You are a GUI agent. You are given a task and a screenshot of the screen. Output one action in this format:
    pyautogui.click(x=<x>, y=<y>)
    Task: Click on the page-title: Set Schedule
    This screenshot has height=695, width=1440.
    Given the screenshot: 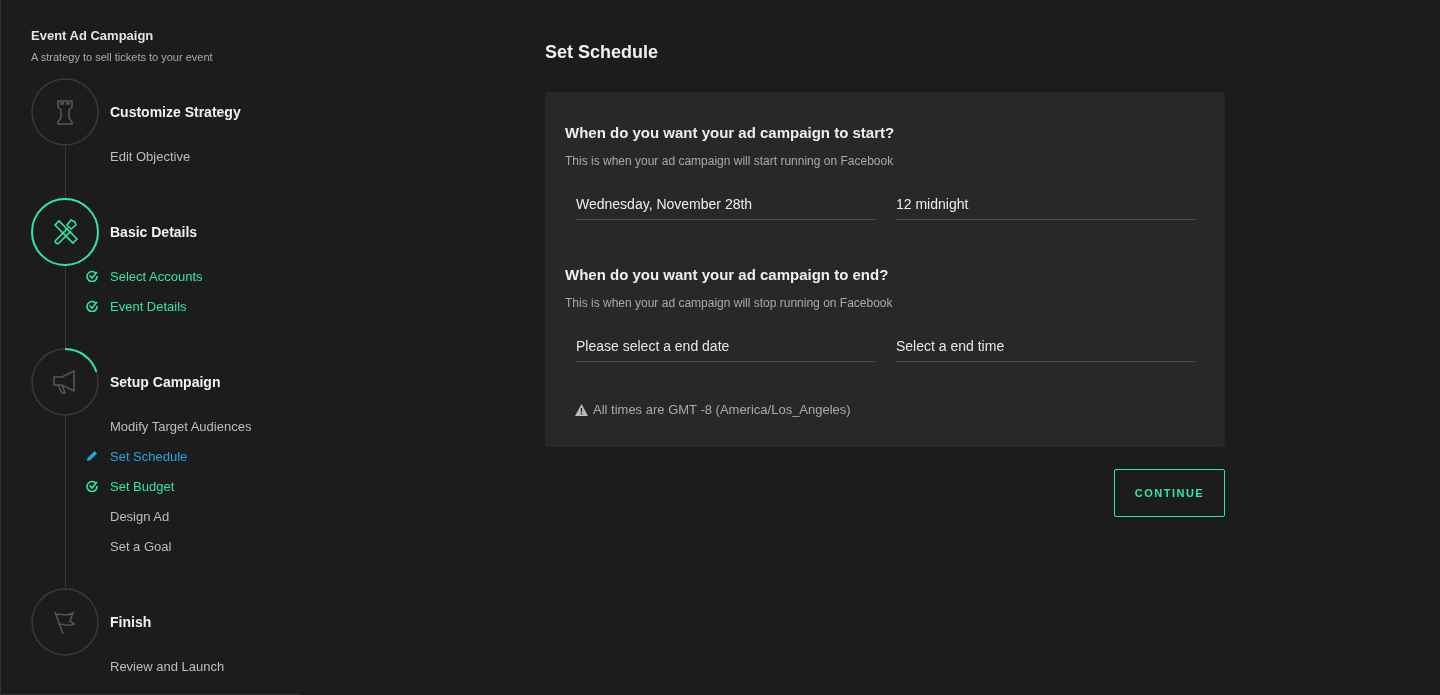 What is the action you would take?
    pyautogui.click(x=602, y=52)
    